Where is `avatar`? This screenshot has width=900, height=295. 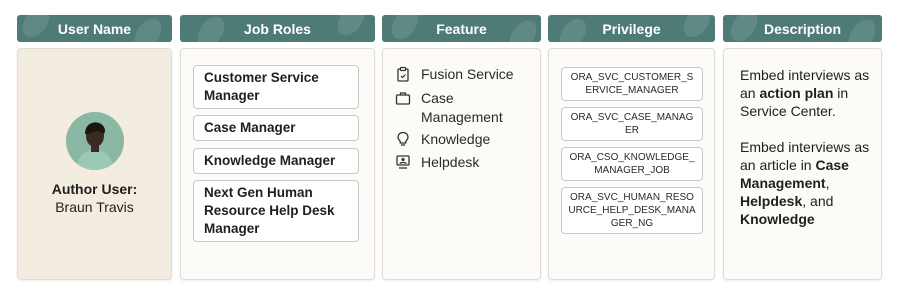
avatar is located at coordinates (95, 141).